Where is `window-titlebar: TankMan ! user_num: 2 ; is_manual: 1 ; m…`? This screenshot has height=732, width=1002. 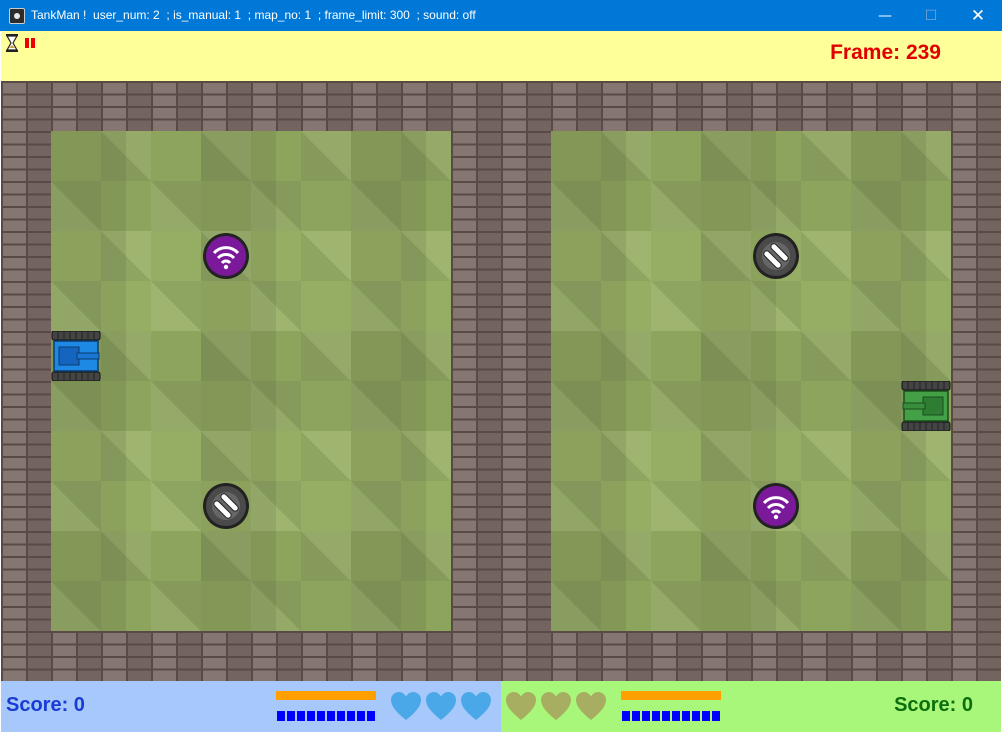 window-titlebar: TankMan ! user_num: 2 ; is_manual: 1 ; m… is located at coordinates (501, 15).